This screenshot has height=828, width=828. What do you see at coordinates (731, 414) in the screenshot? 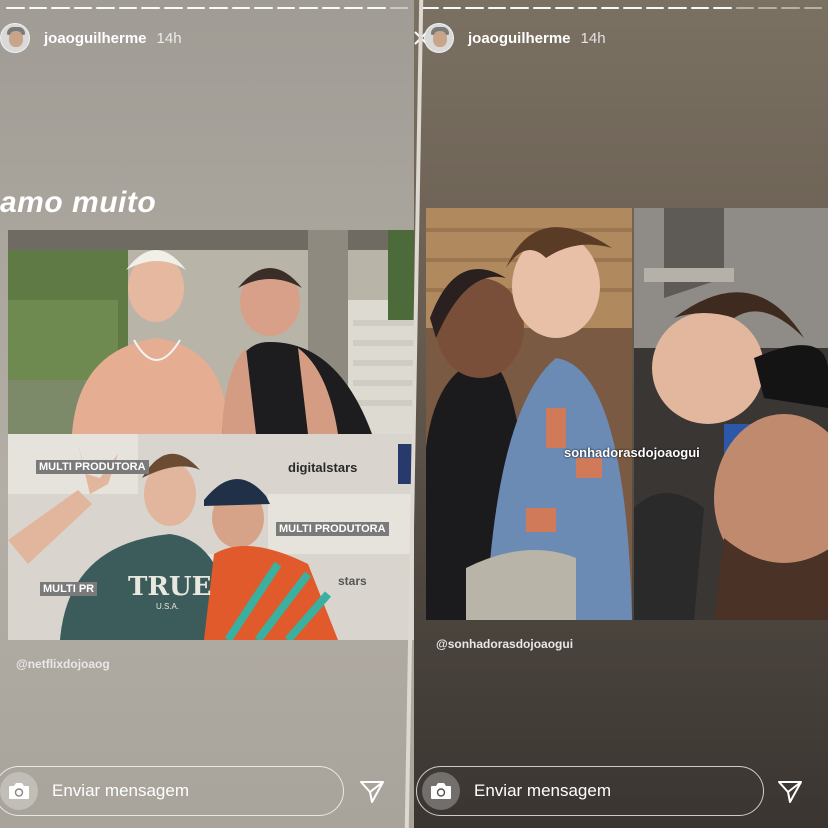
I see `photo-right` at bounding box center [731, 414].